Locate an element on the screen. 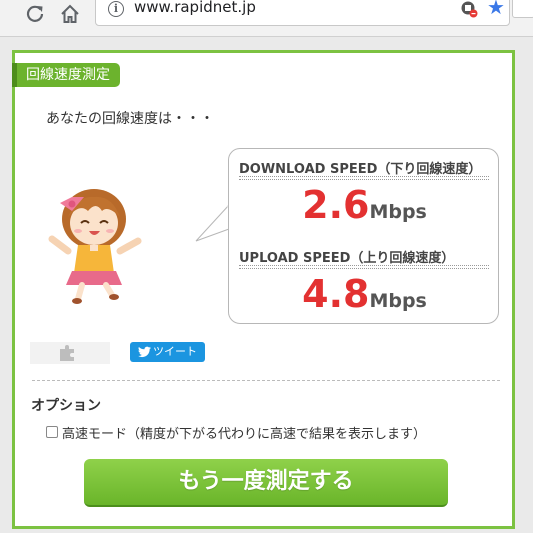 The width and height of the screenshot is (533, 533). options-divider is located at coordinates (266, 380).